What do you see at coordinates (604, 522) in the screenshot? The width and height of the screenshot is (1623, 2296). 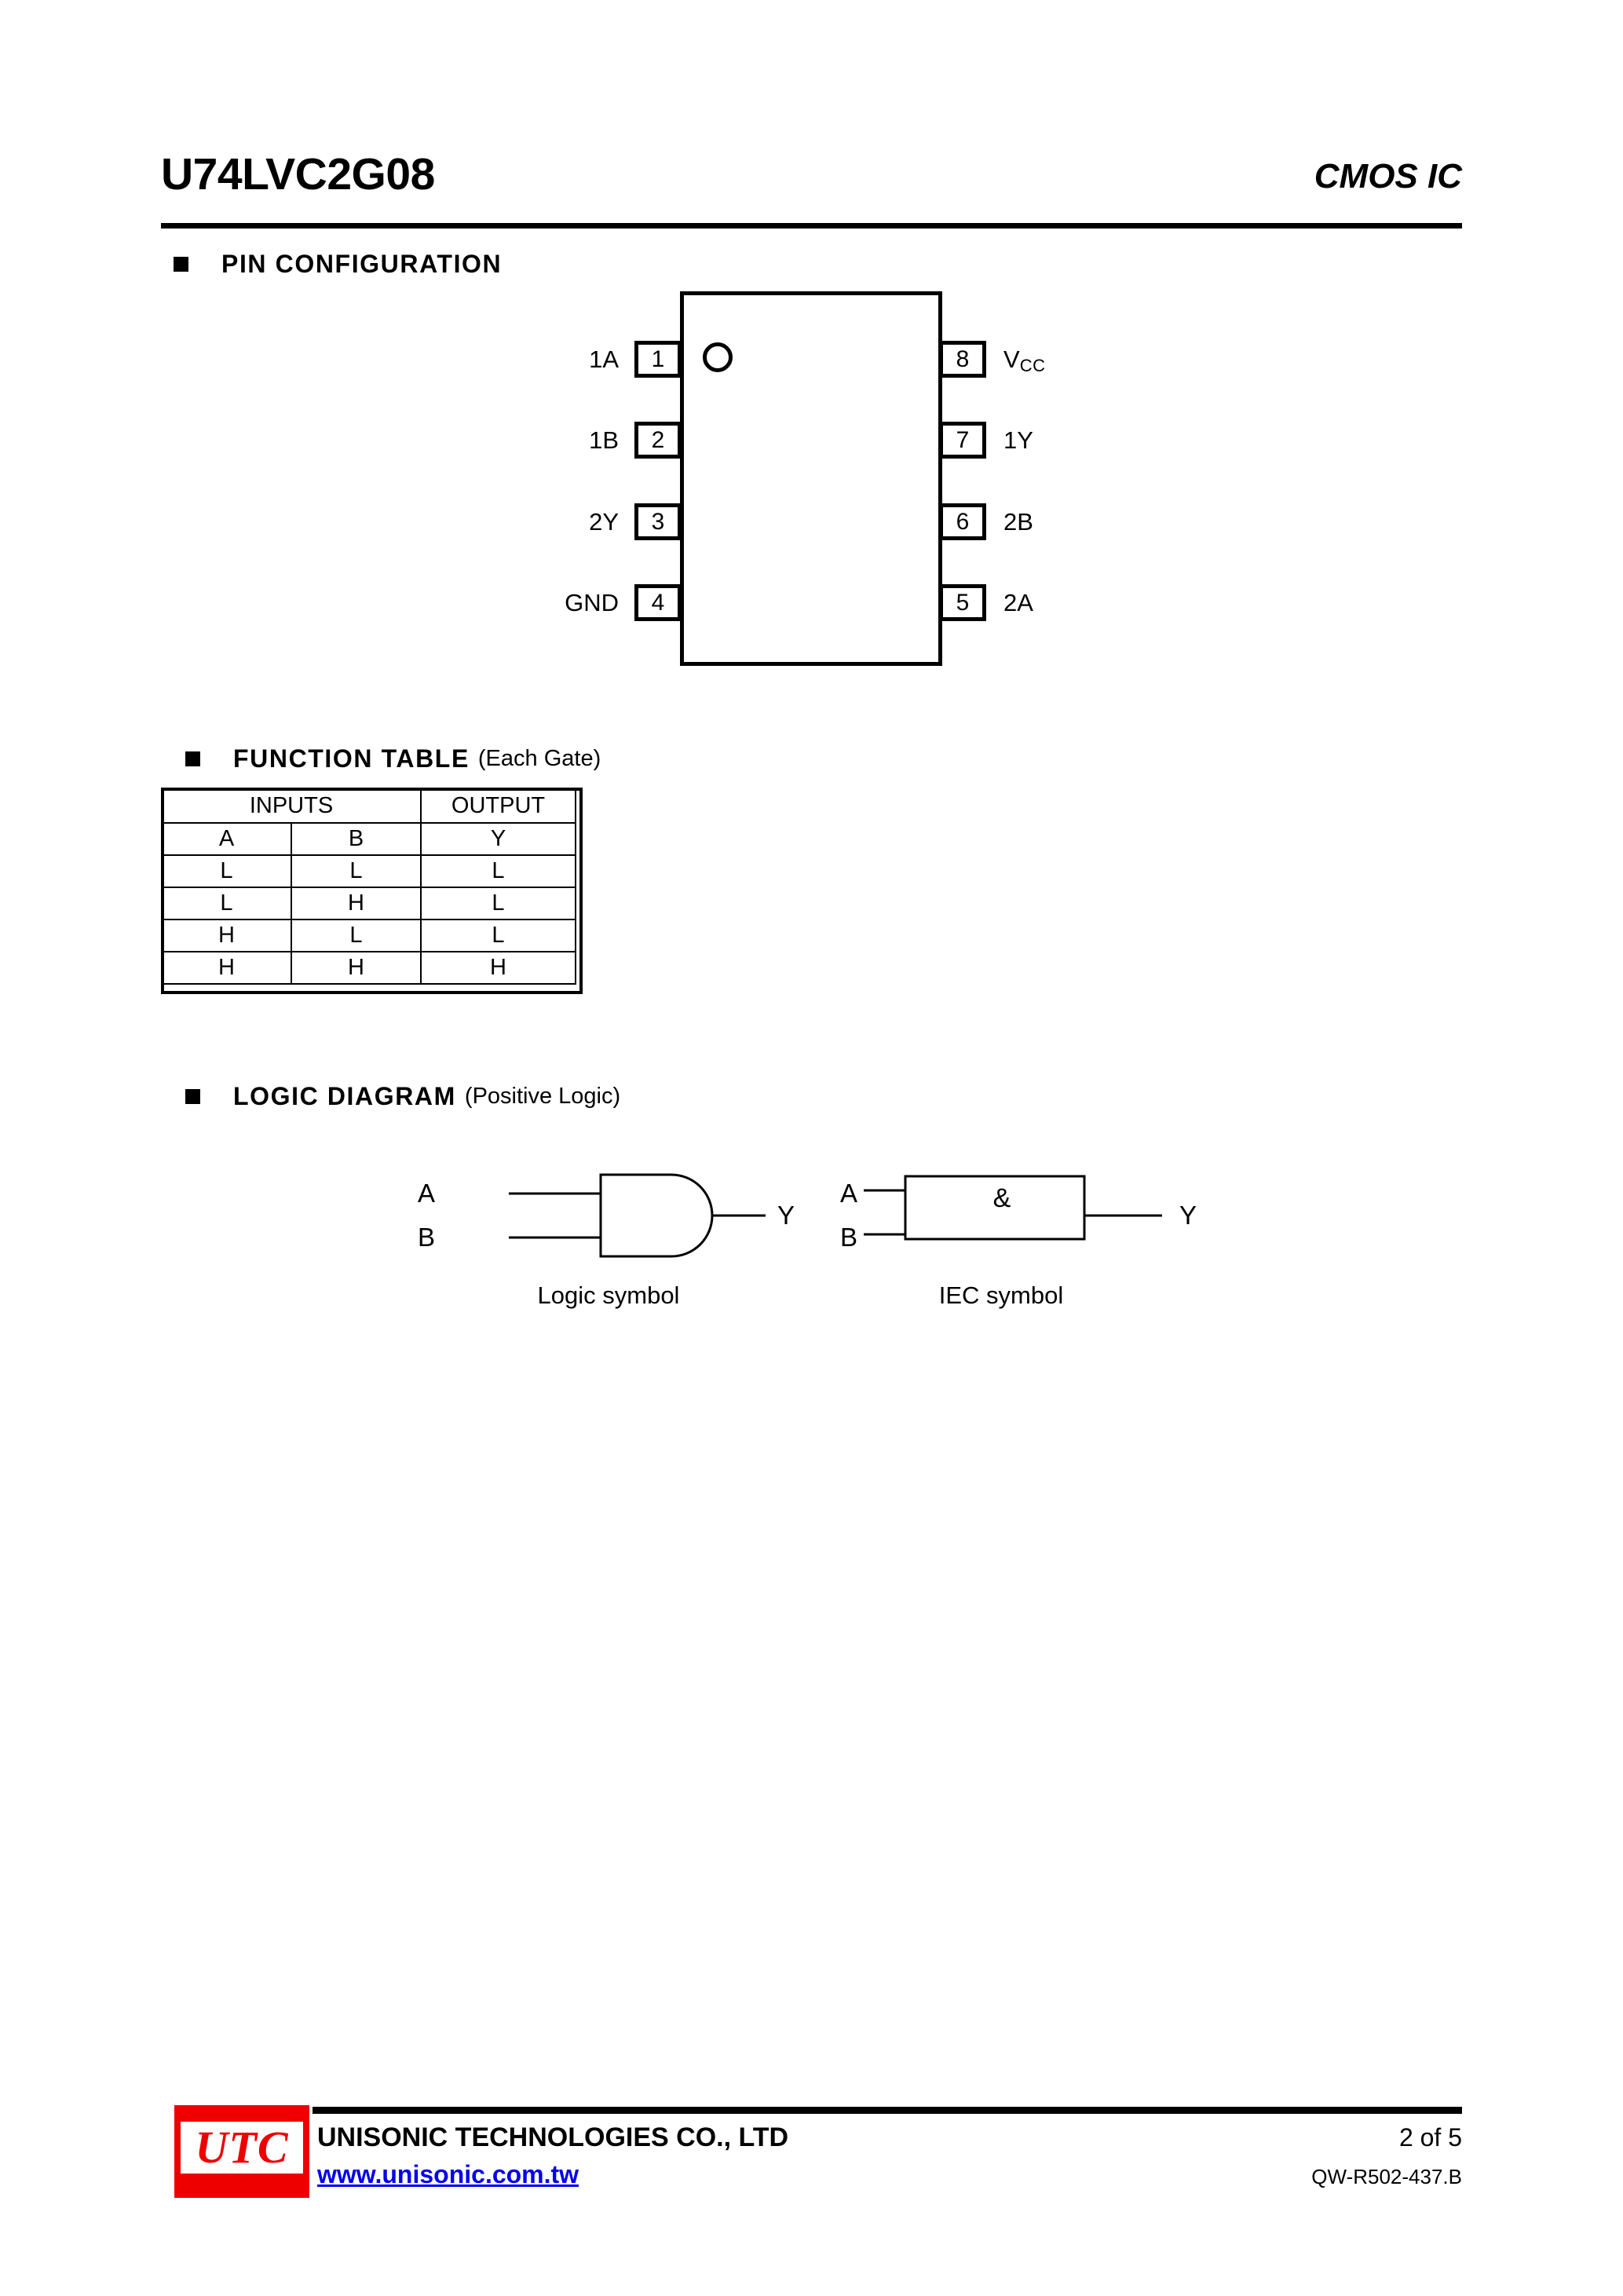 I see `pin-label-3: 2Y` at bounding box center [604, 522].